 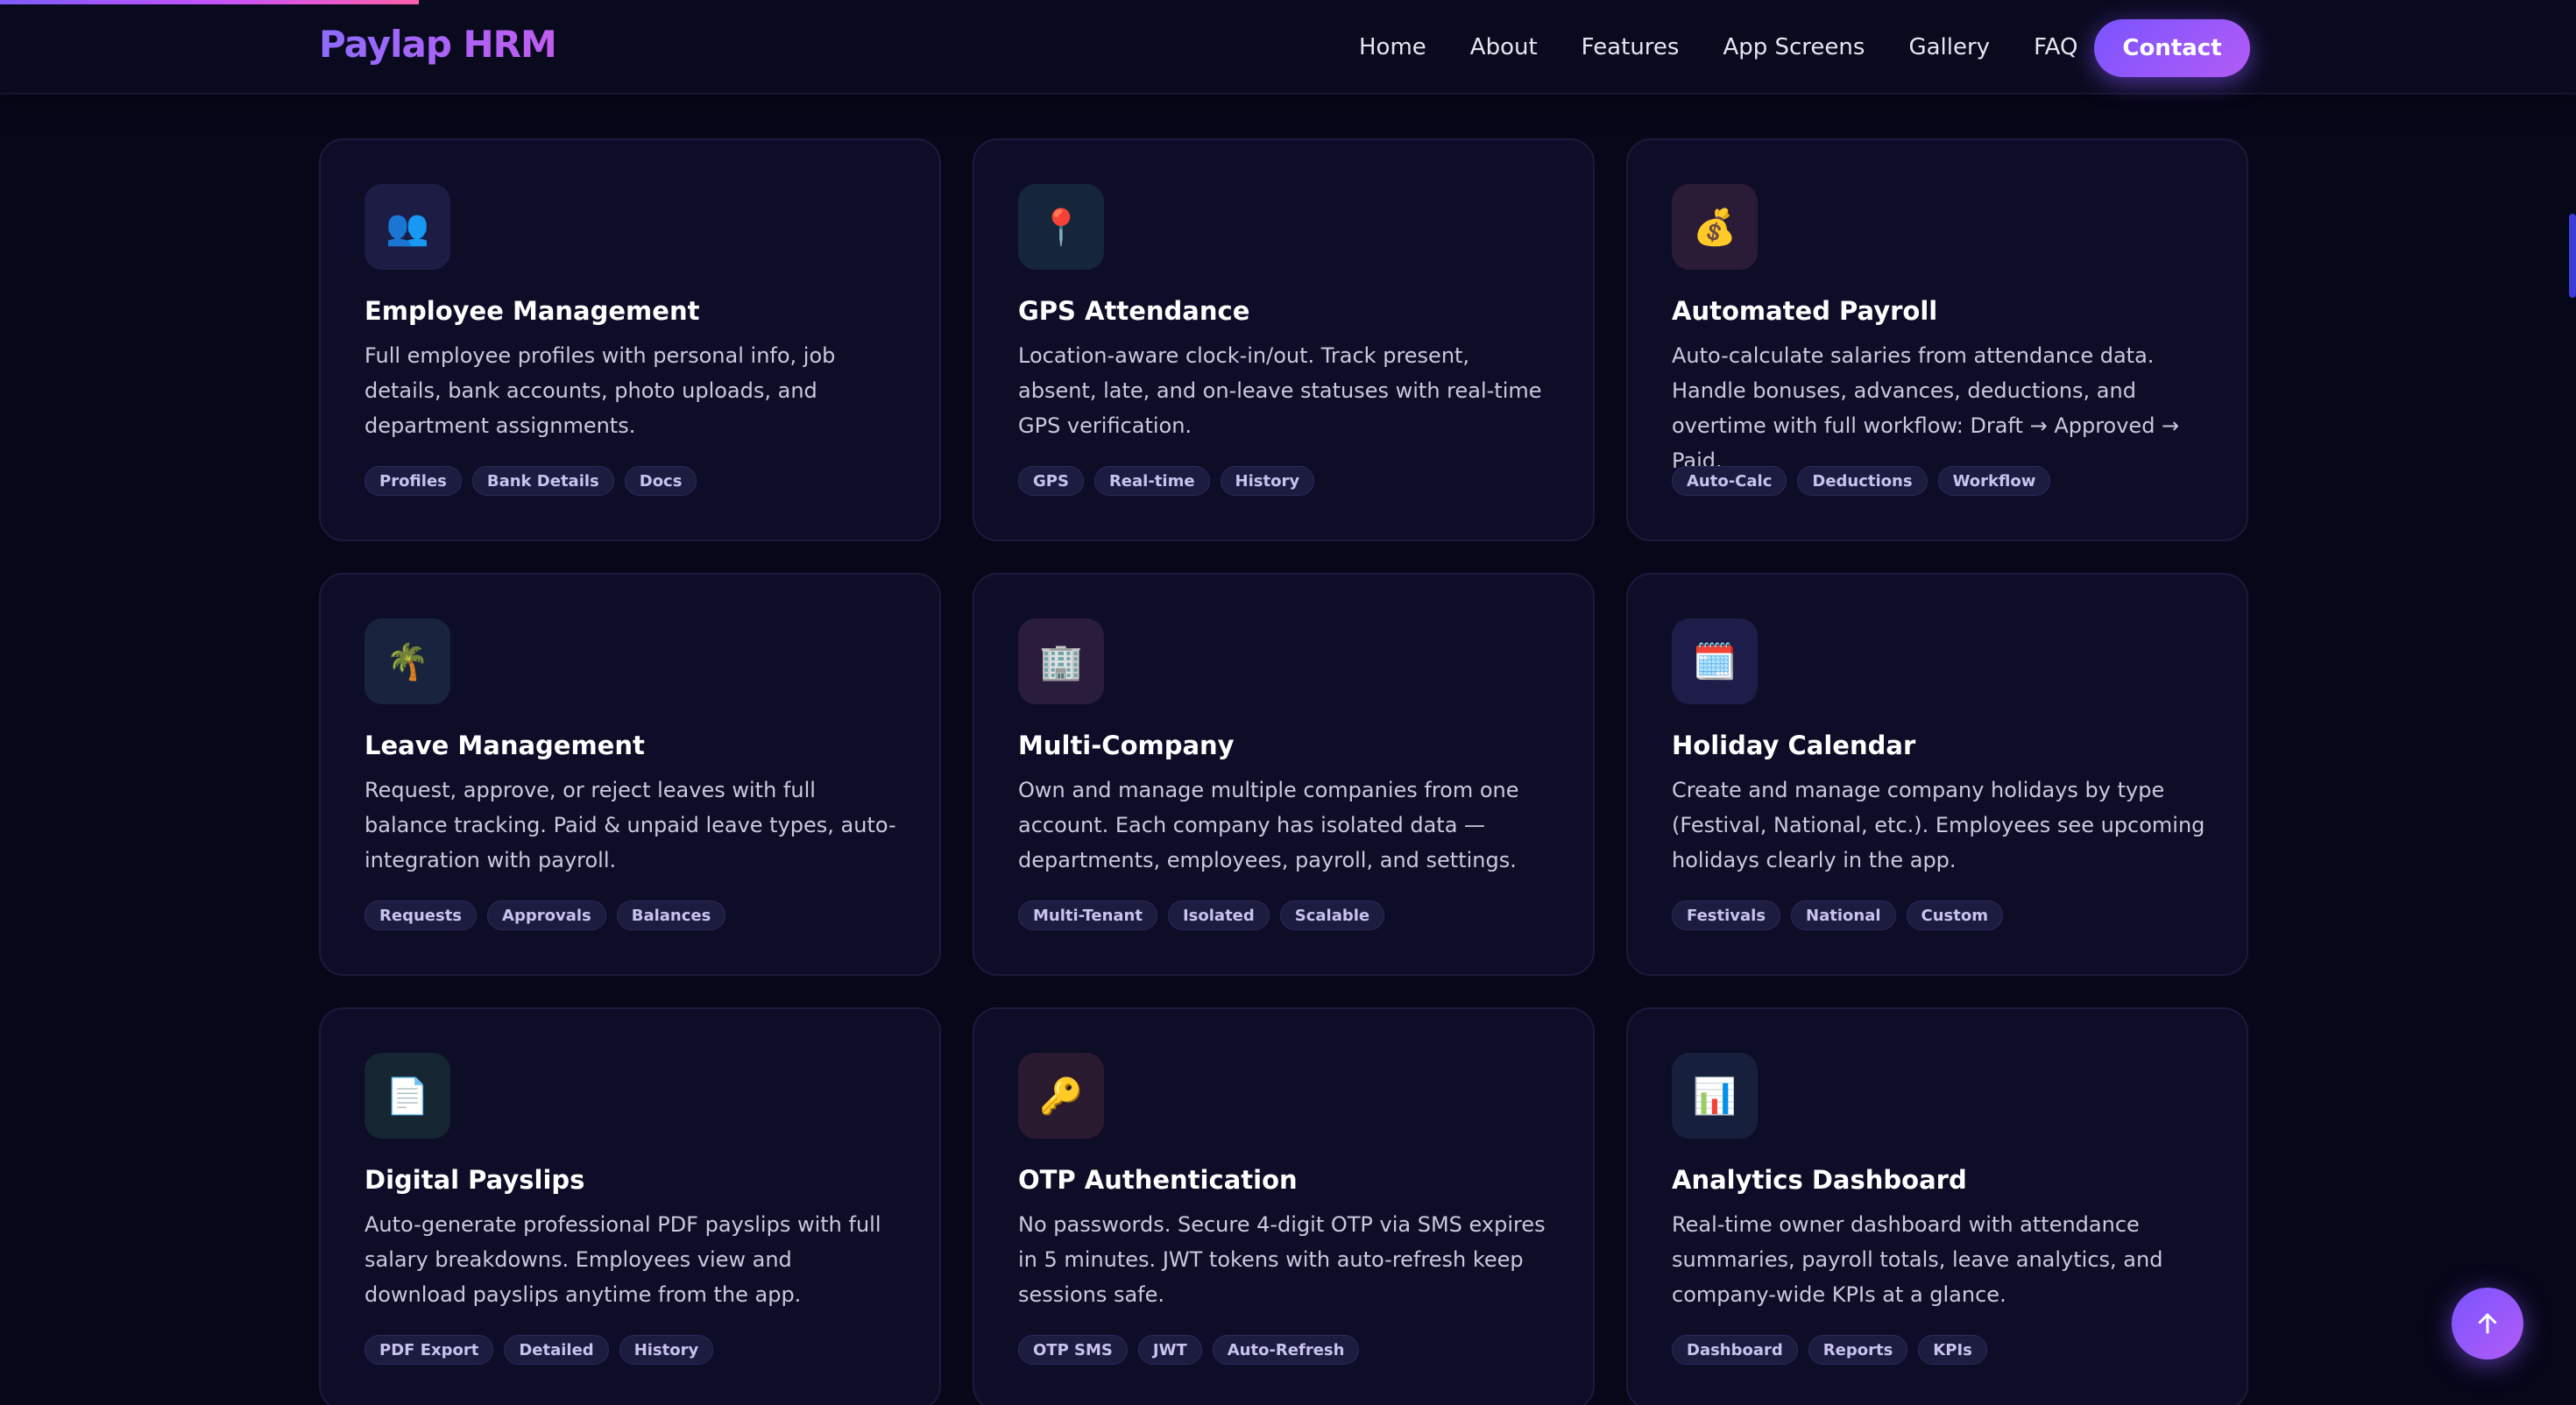 I want to click on feature-tag: Profiles, so click(x=413, y=481).